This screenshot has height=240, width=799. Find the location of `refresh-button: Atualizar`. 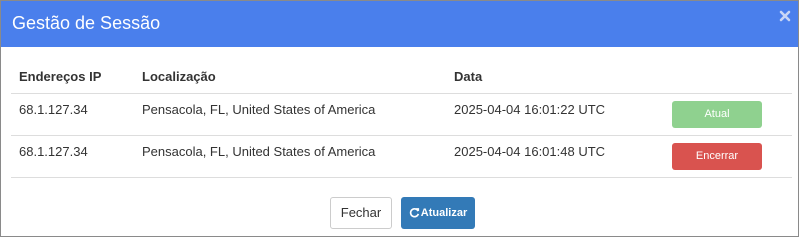

refresh-button: Atualizar is located at coordinates (438, 213).